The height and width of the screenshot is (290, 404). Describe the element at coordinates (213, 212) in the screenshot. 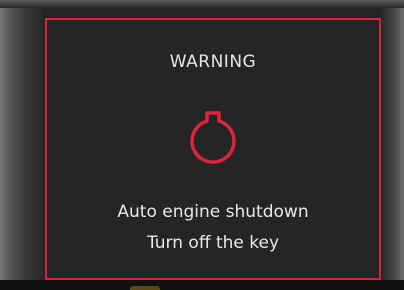

I see `warning-message-line-1: Auto engine shutdown` at that location.